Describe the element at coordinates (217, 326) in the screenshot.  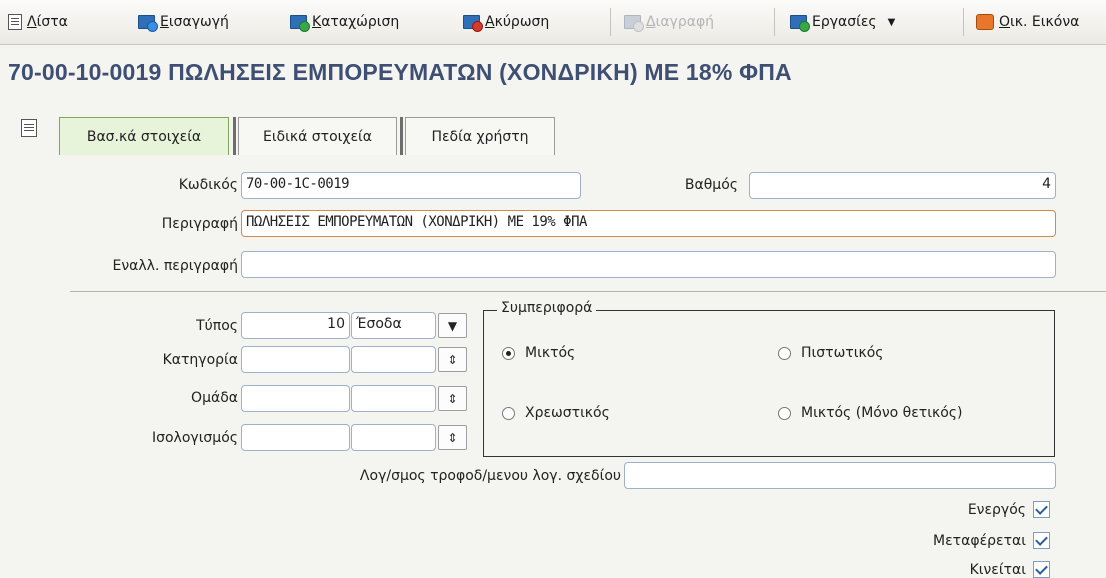
I see `type-label: Τύπος` at that location.